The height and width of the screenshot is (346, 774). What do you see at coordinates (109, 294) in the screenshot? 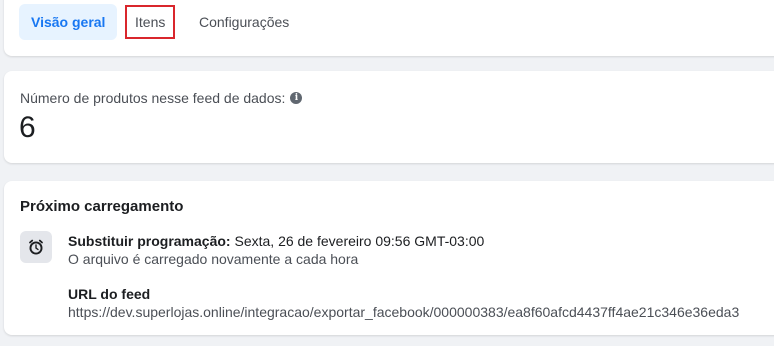
I see `feed-url-label: URL do feed` at bounding box center [109, 294].